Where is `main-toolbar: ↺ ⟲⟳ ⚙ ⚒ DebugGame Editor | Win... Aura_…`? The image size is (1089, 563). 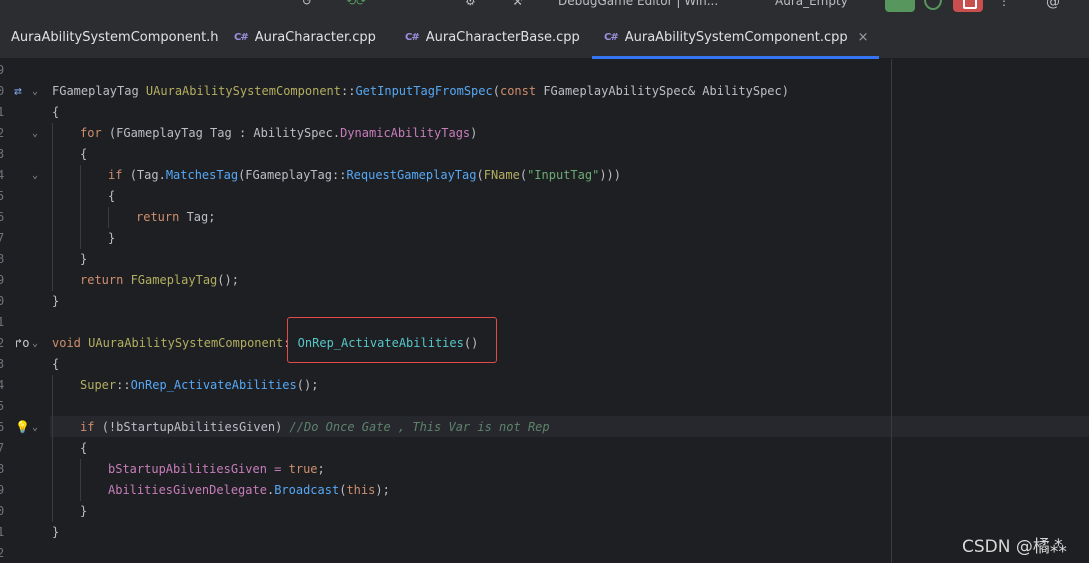
main-toolbar: ↺ ⟲⟳ ⚙ ⚒ DebugGame Editor | Win... Aura_… is located at coordinates (544, 8).